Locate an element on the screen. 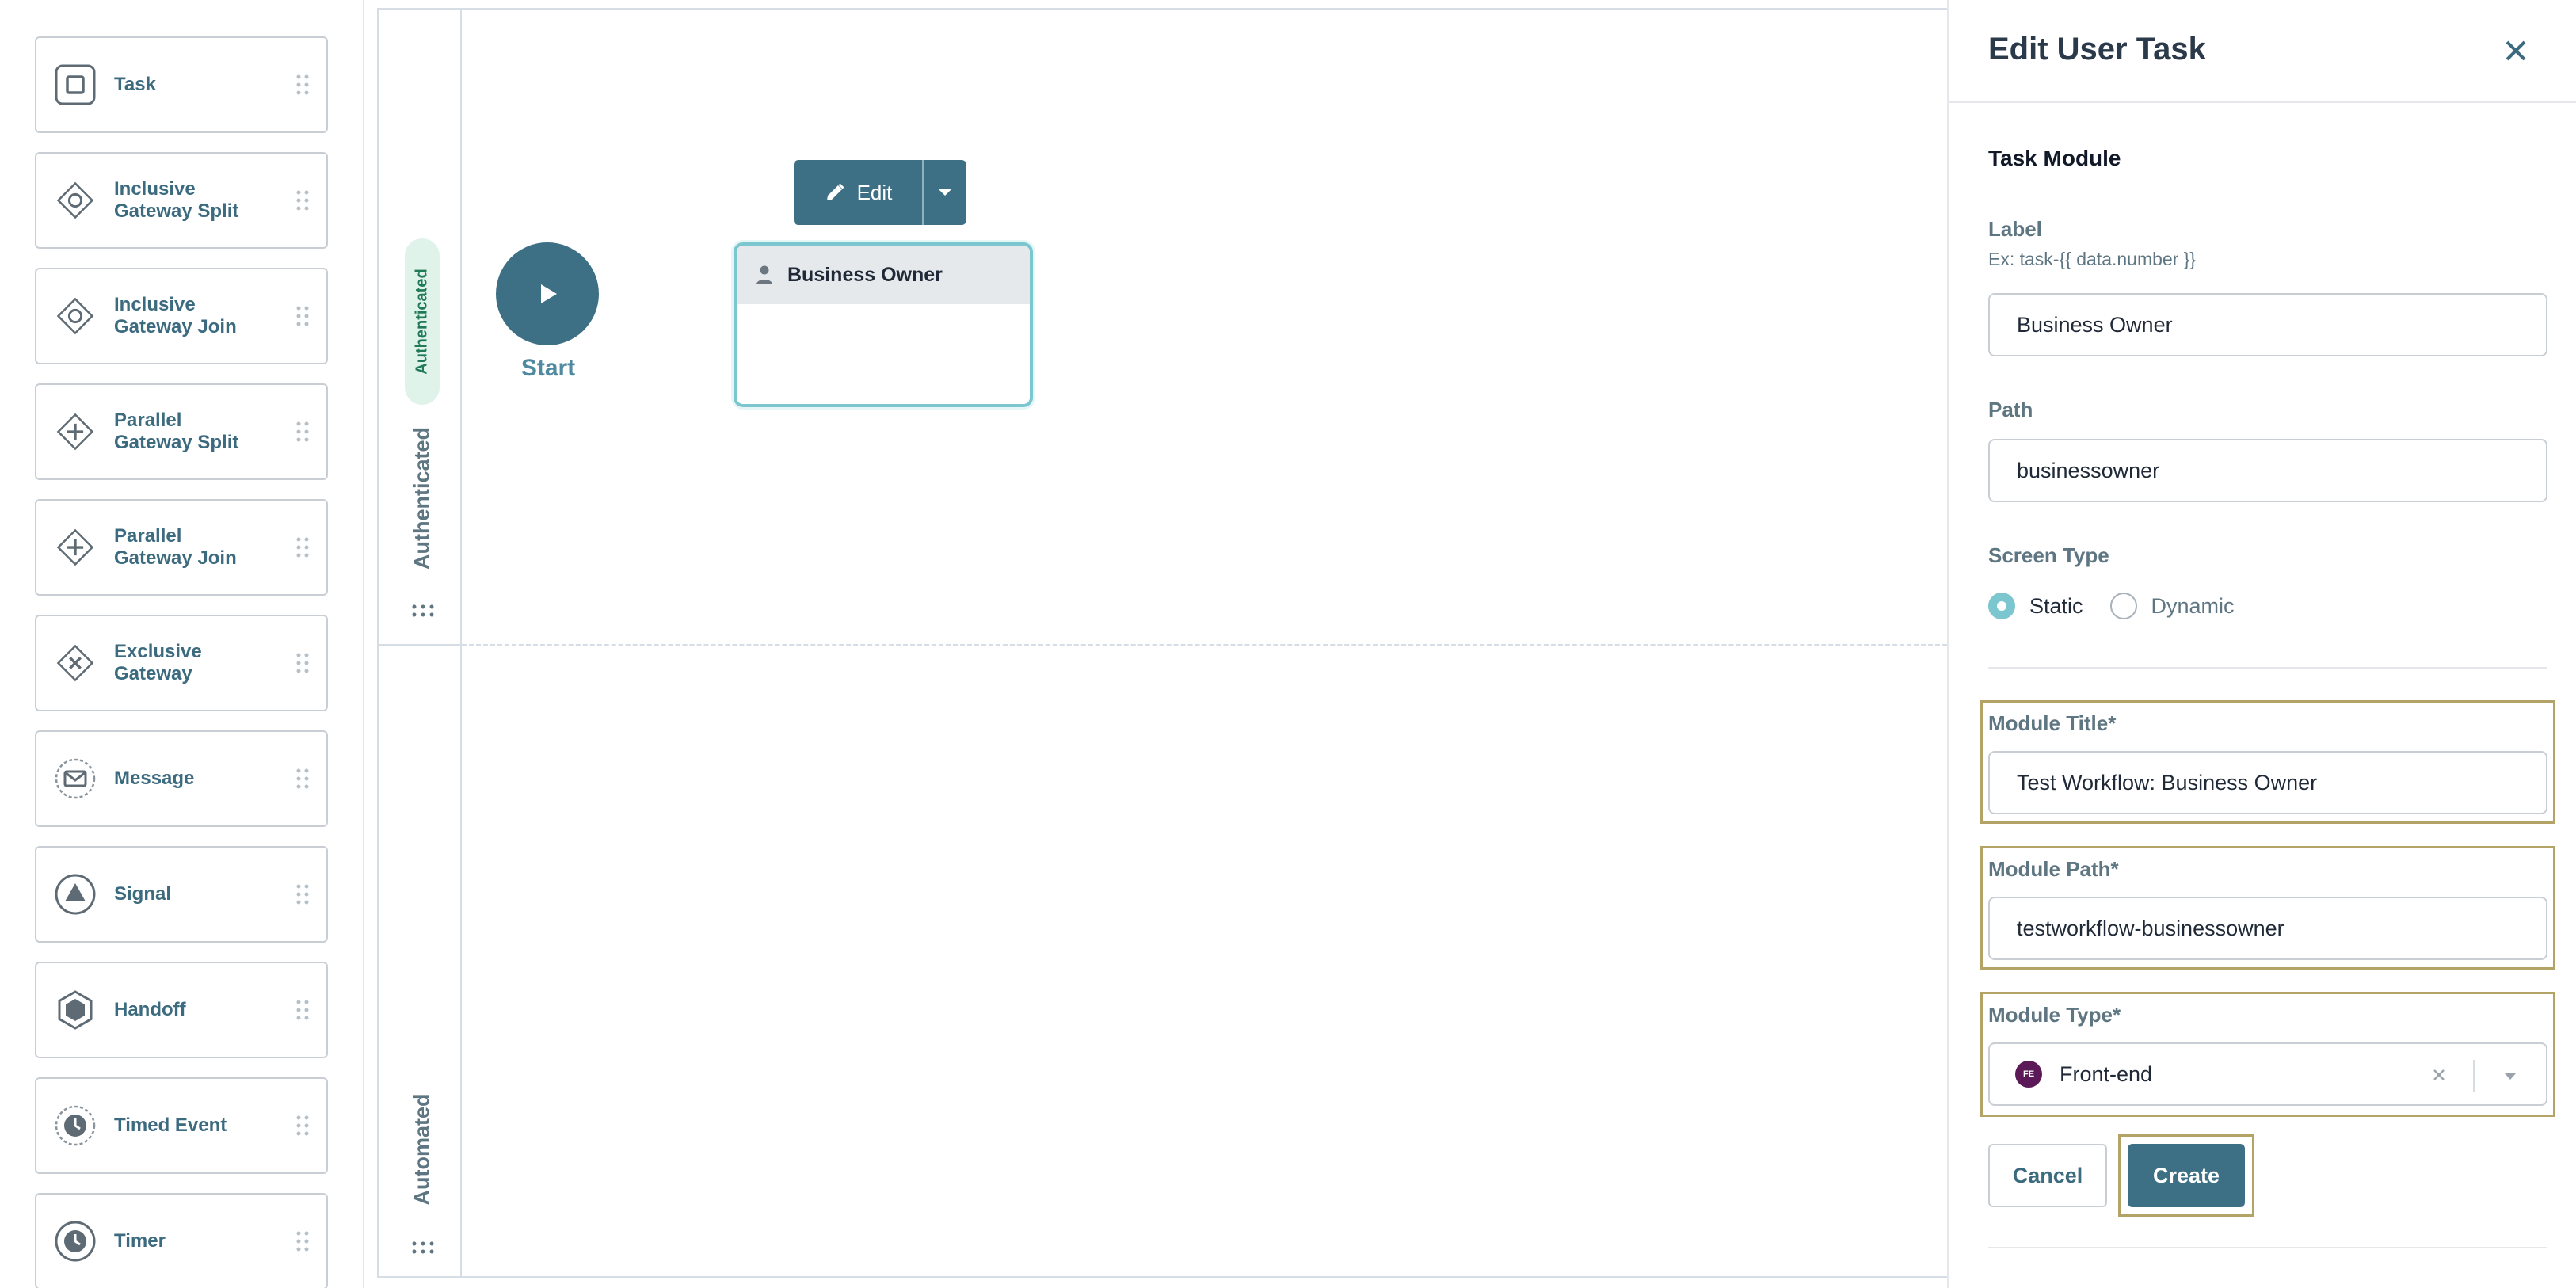 This screenshot has height=1288, width=2576. radio-dynamic is located at coordinates (2123, 606).